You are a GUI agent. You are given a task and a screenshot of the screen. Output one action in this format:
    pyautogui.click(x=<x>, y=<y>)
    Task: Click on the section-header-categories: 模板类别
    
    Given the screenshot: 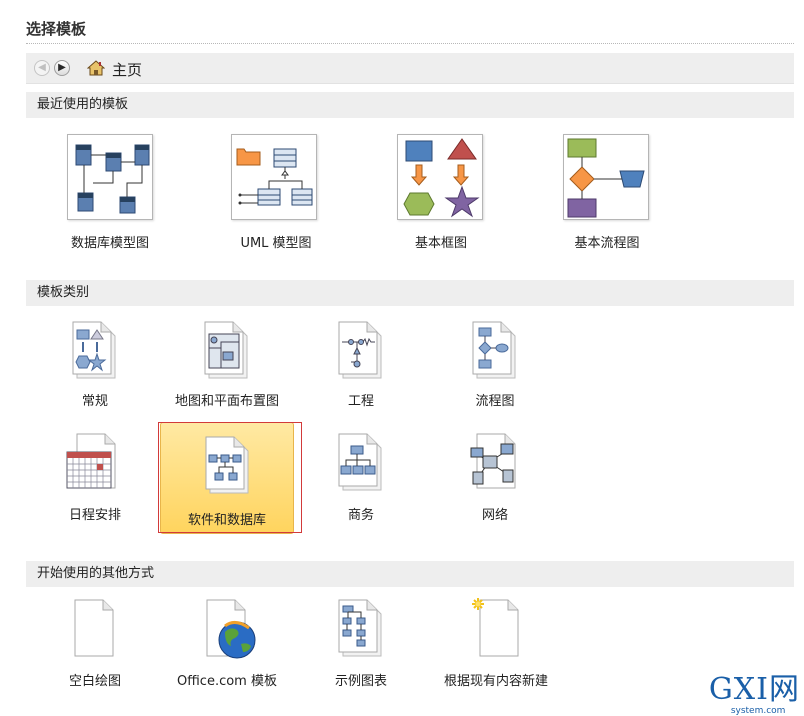 What is the action you would take?
    pyautogui.click(x=410, y=293)
    